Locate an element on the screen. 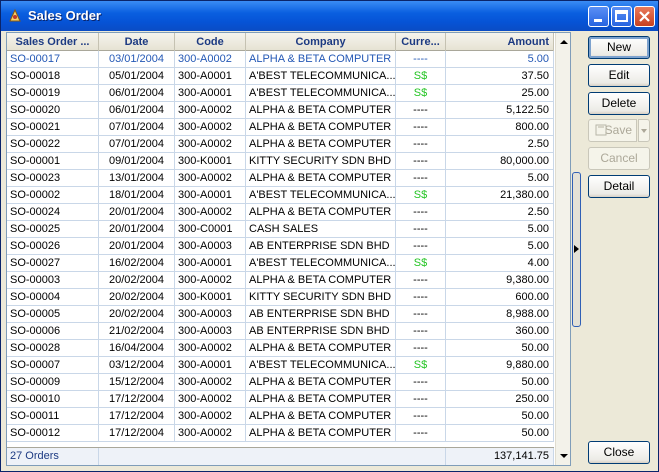 This screenshot has width=659, height=472. scroll-up-icon is located at coordinates (564, 42).